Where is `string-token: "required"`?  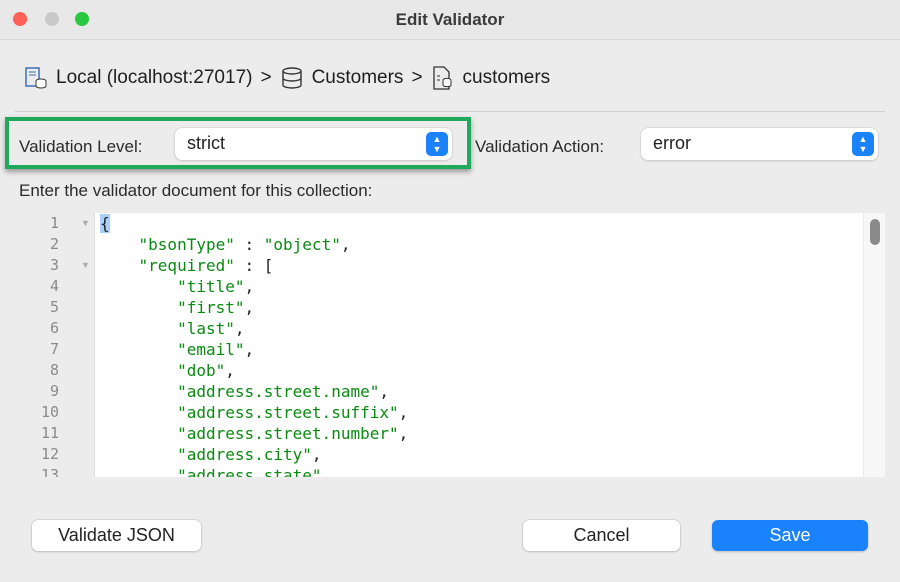
string-token: "required" is located at coordinates (186, 265).